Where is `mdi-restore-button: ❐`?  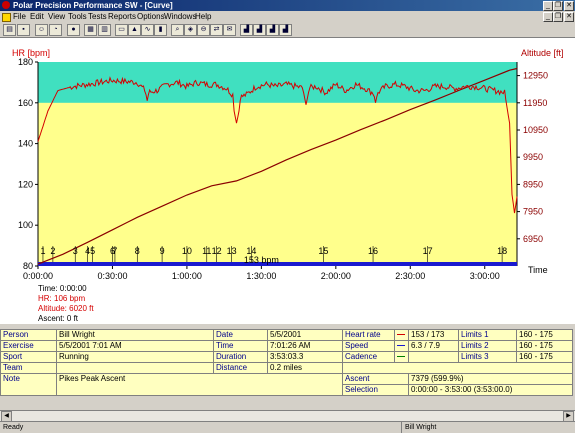 mdi-restore-button: ❐ is located at coordinates (558, 17).